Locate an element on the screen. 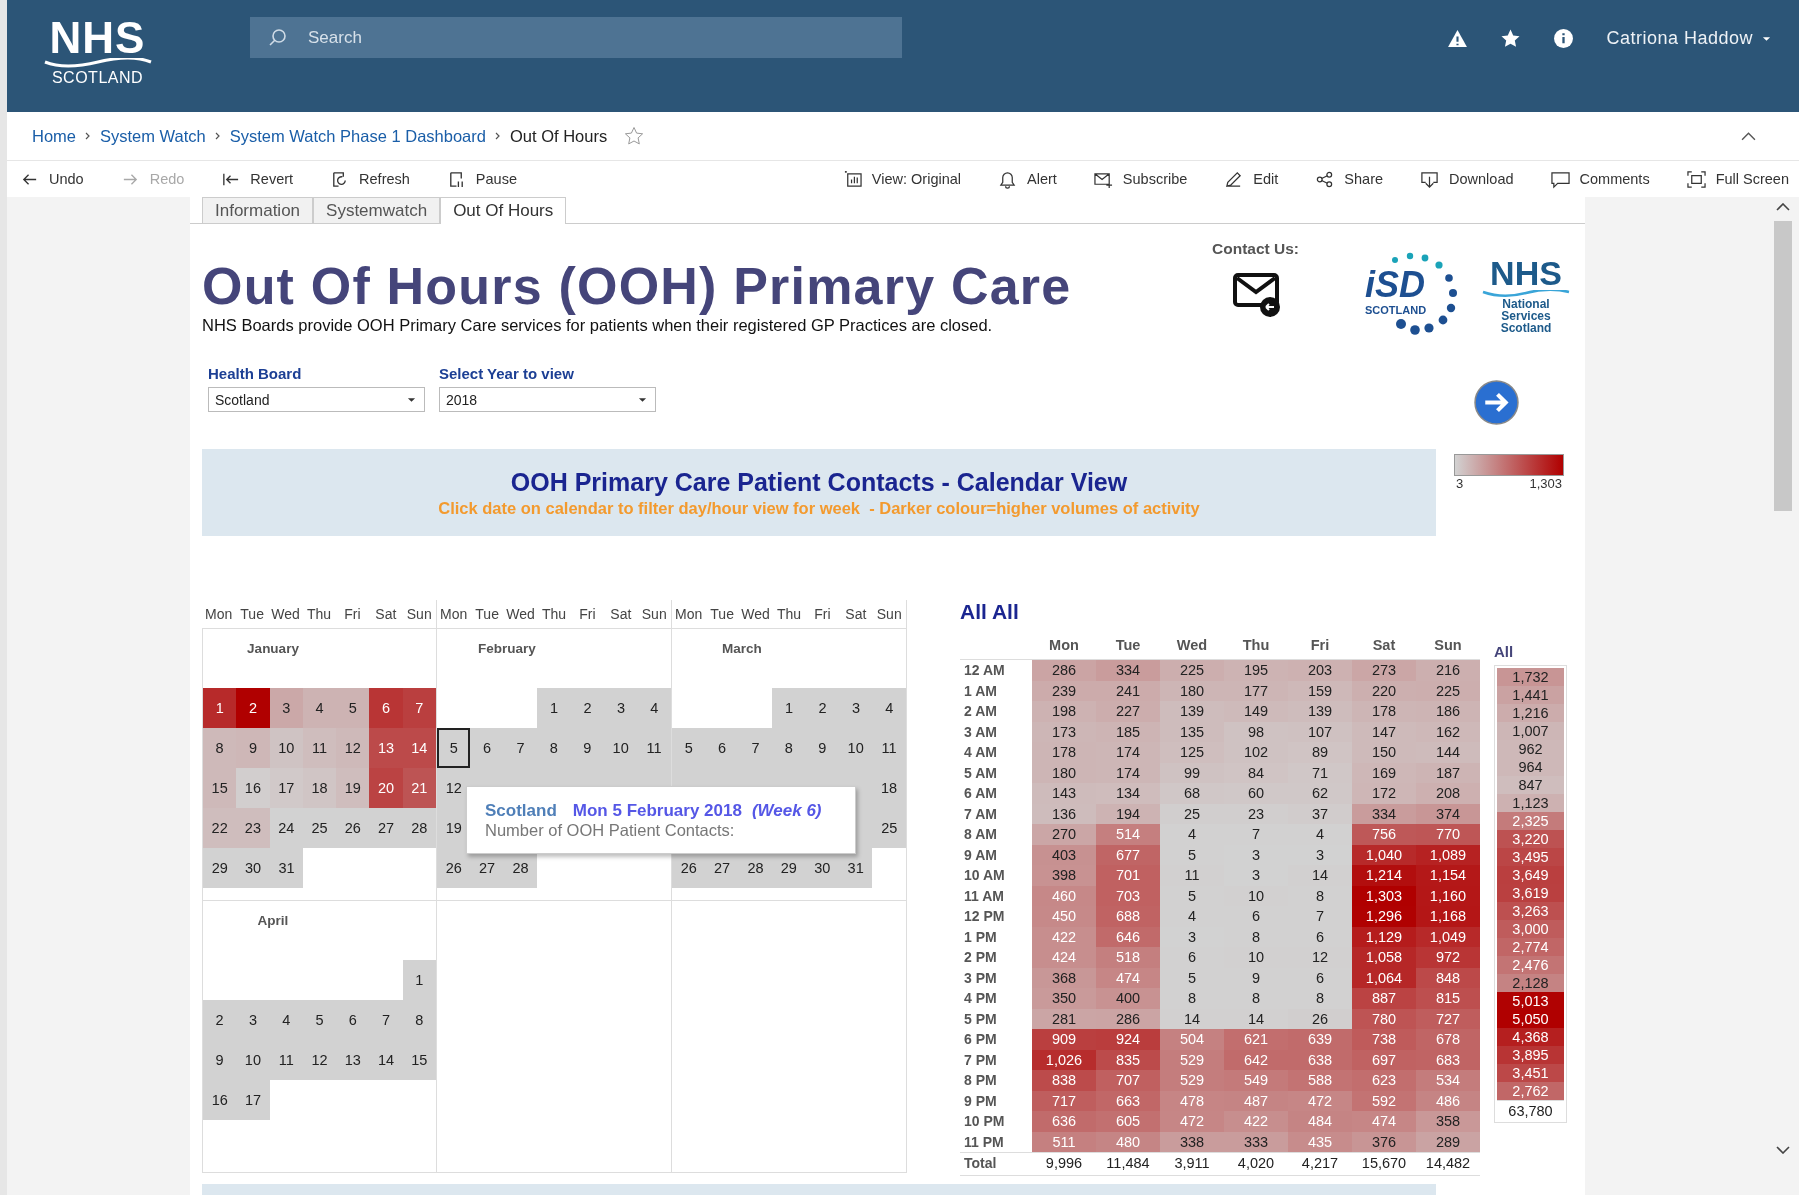 Image resolution: width=1799 pixels, height=1195 pixels. heatmap-cell: 909 is located at coordinates (1064, 1039).